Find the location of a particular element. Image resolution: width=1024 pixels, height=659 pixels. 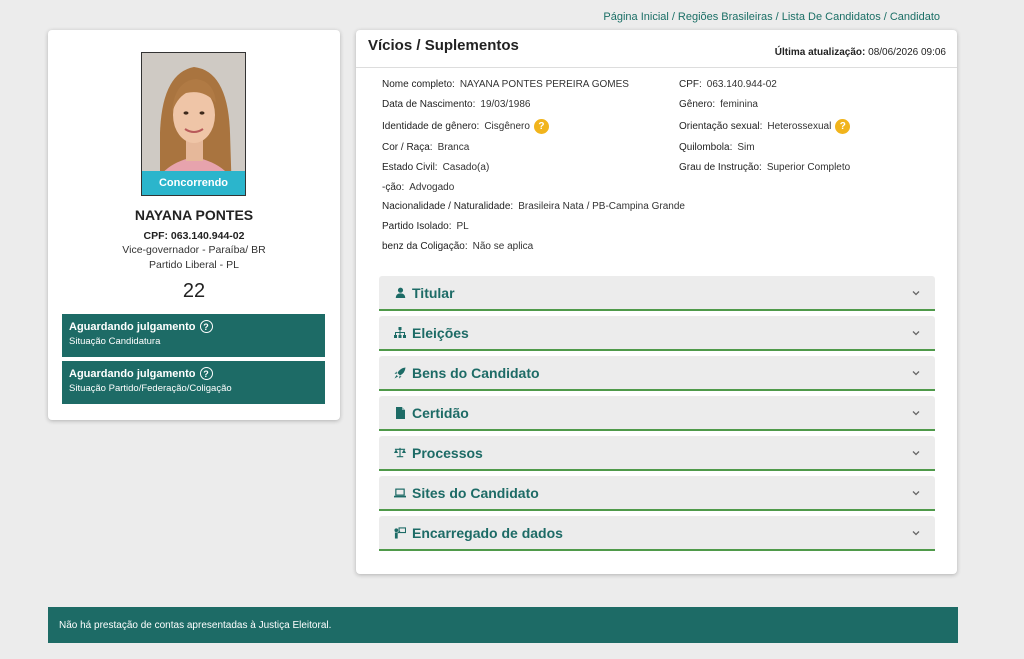

field-birth-date: Data de Nascimento: 19/03/1986 is located at coordinates (456, 104).